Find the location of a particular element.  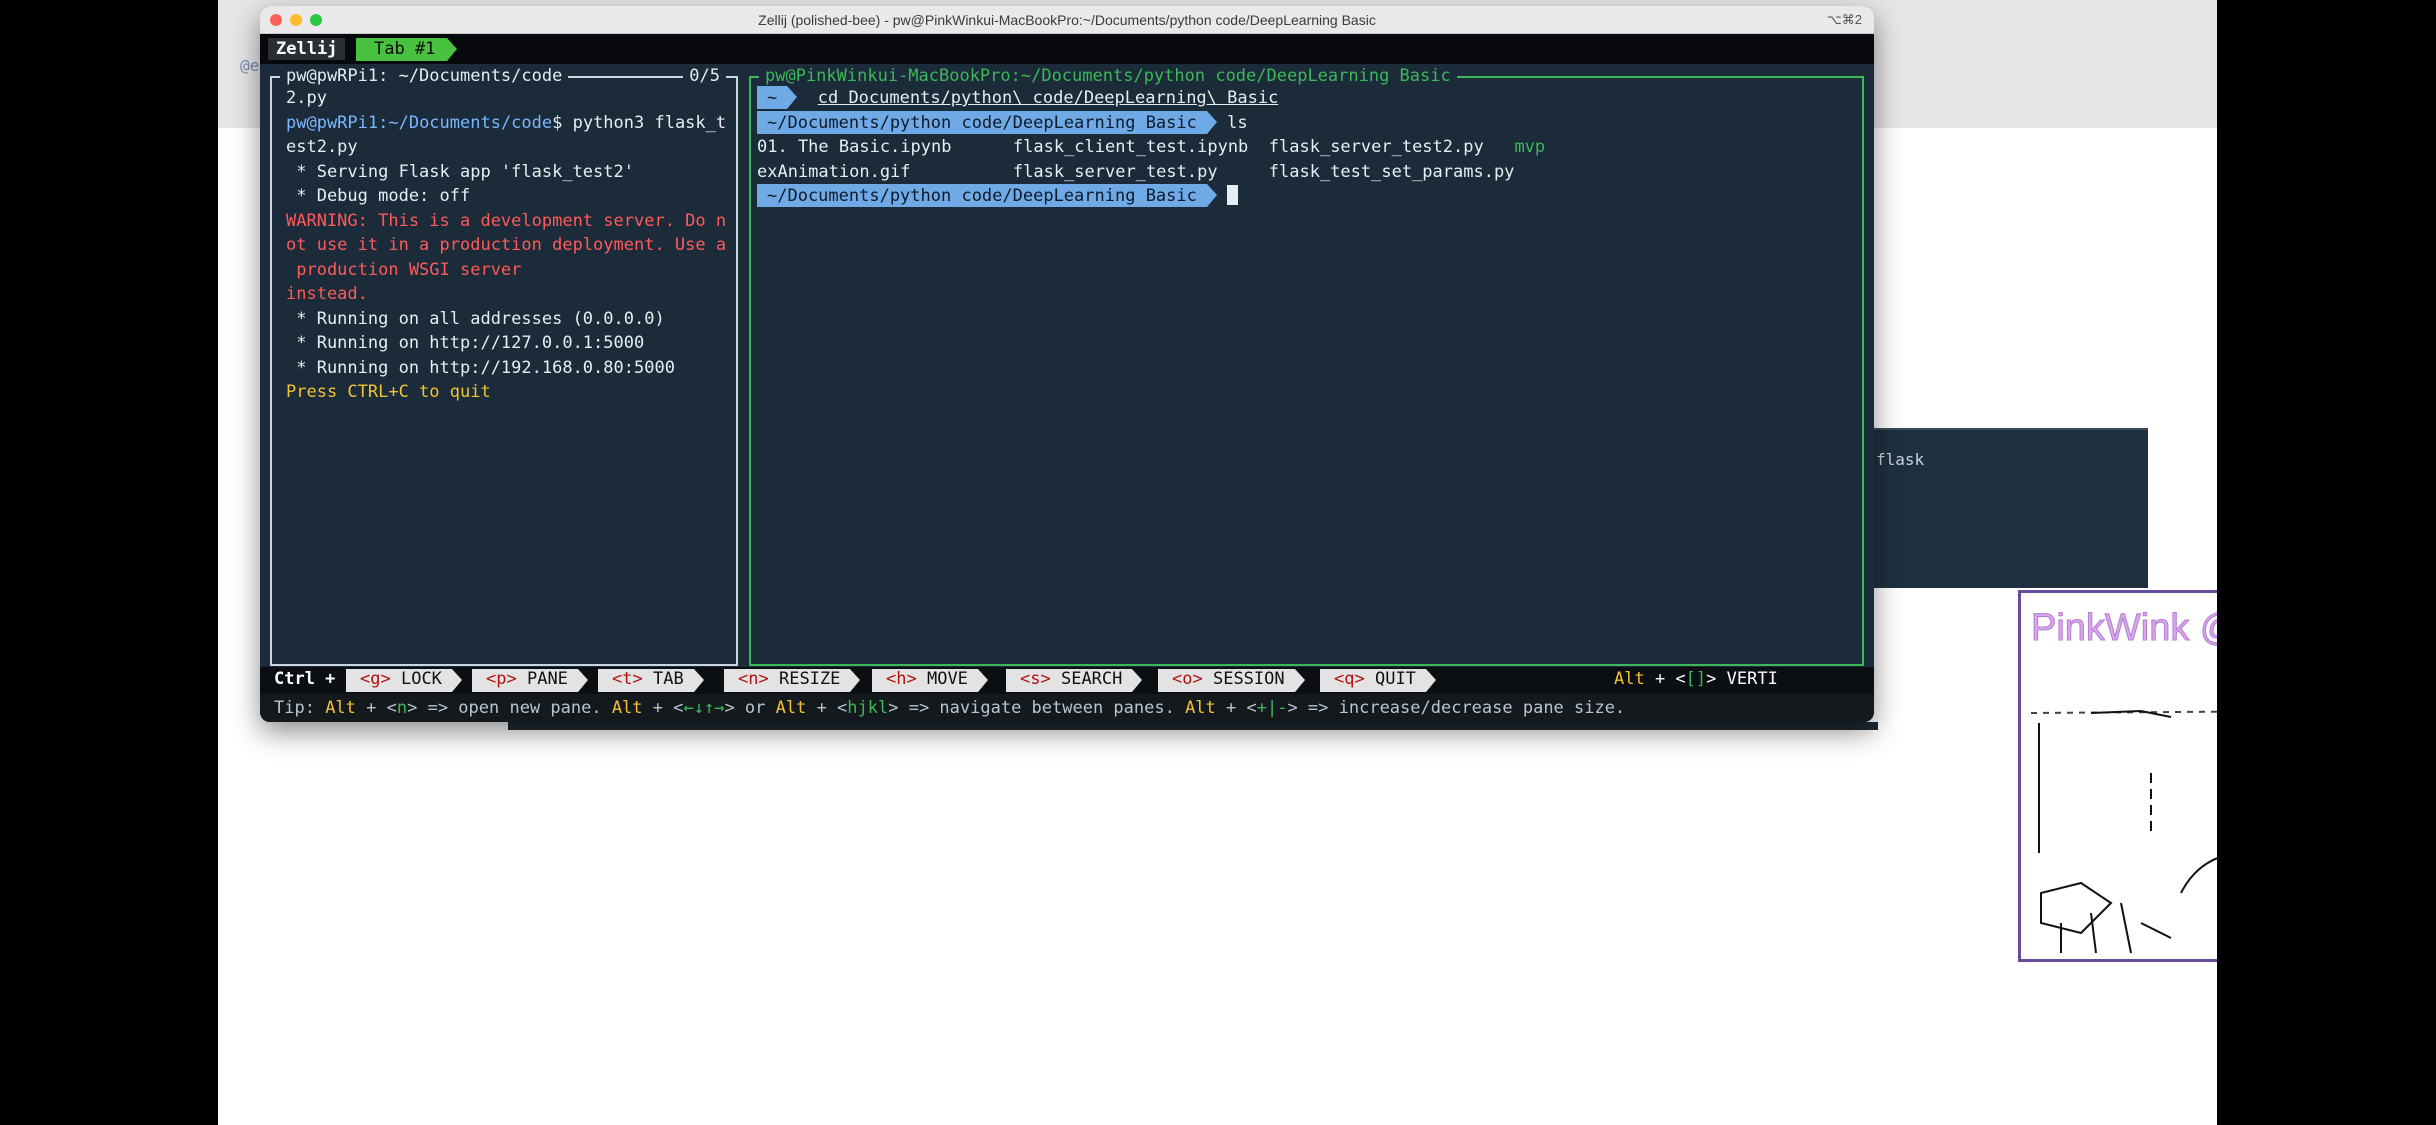

prompt-path-segment: ~ is located at coordinates (772, 97).